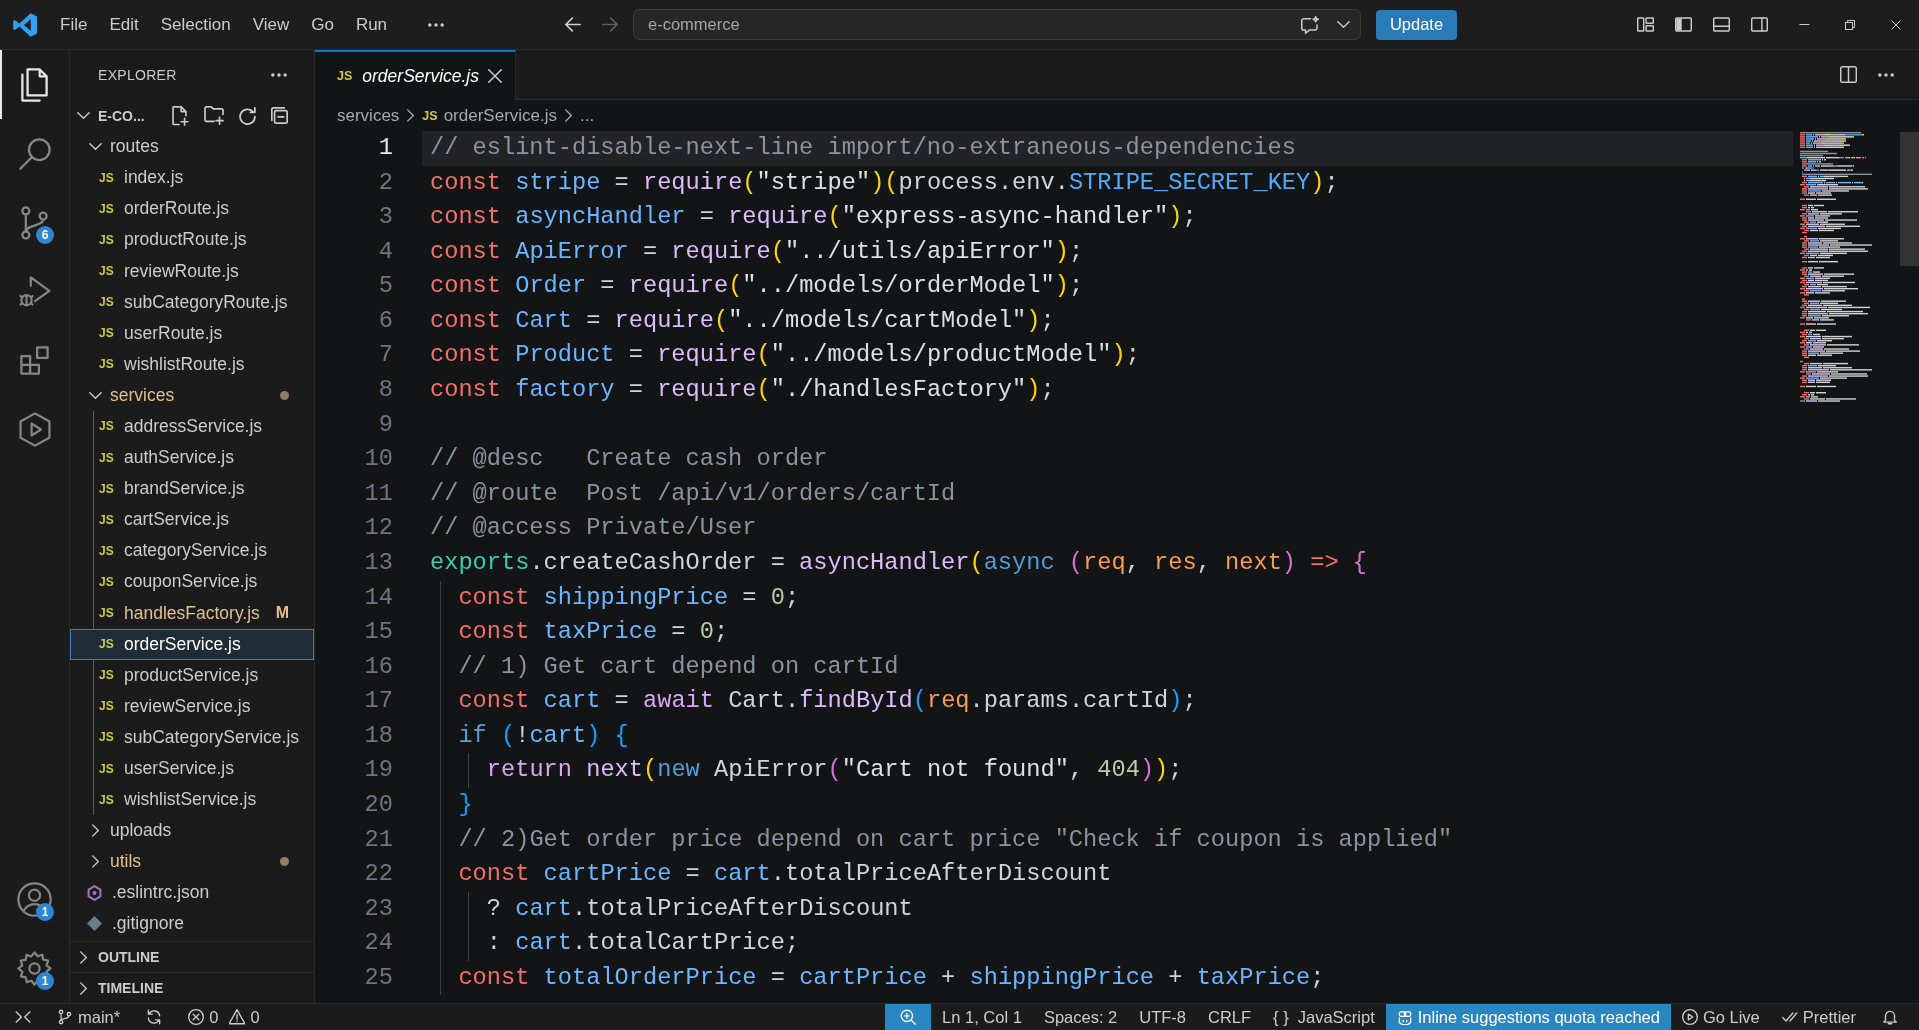 This screenshot has width=1919, height=1030. What do you see at coordinates (224, 1017) in the screenshot?
I see `status-item: 0 0` at bounding box center [224, 1017].